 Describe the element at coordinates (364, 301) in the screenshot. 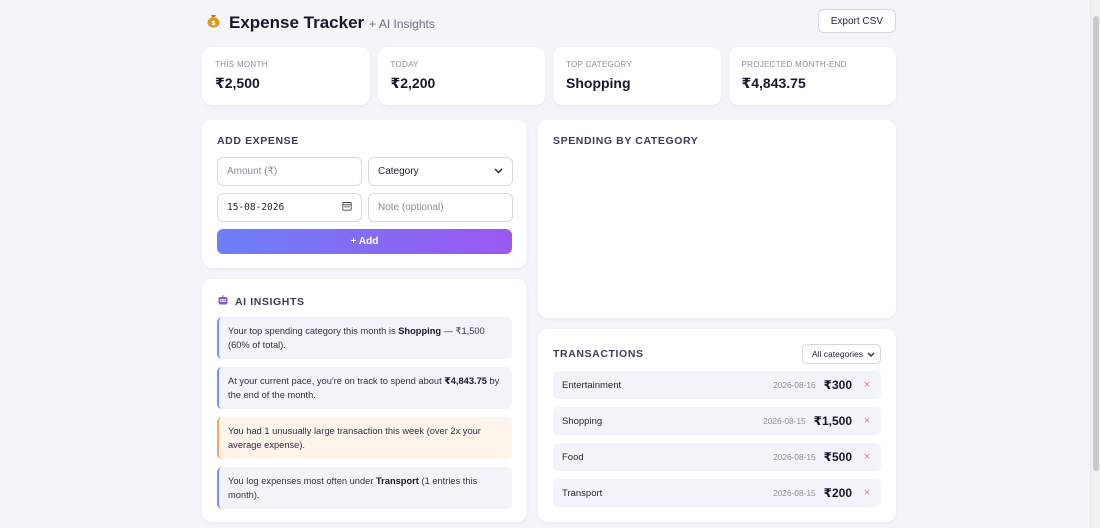

I see `ai-insights-header: AI INSIGHTS` at that location.